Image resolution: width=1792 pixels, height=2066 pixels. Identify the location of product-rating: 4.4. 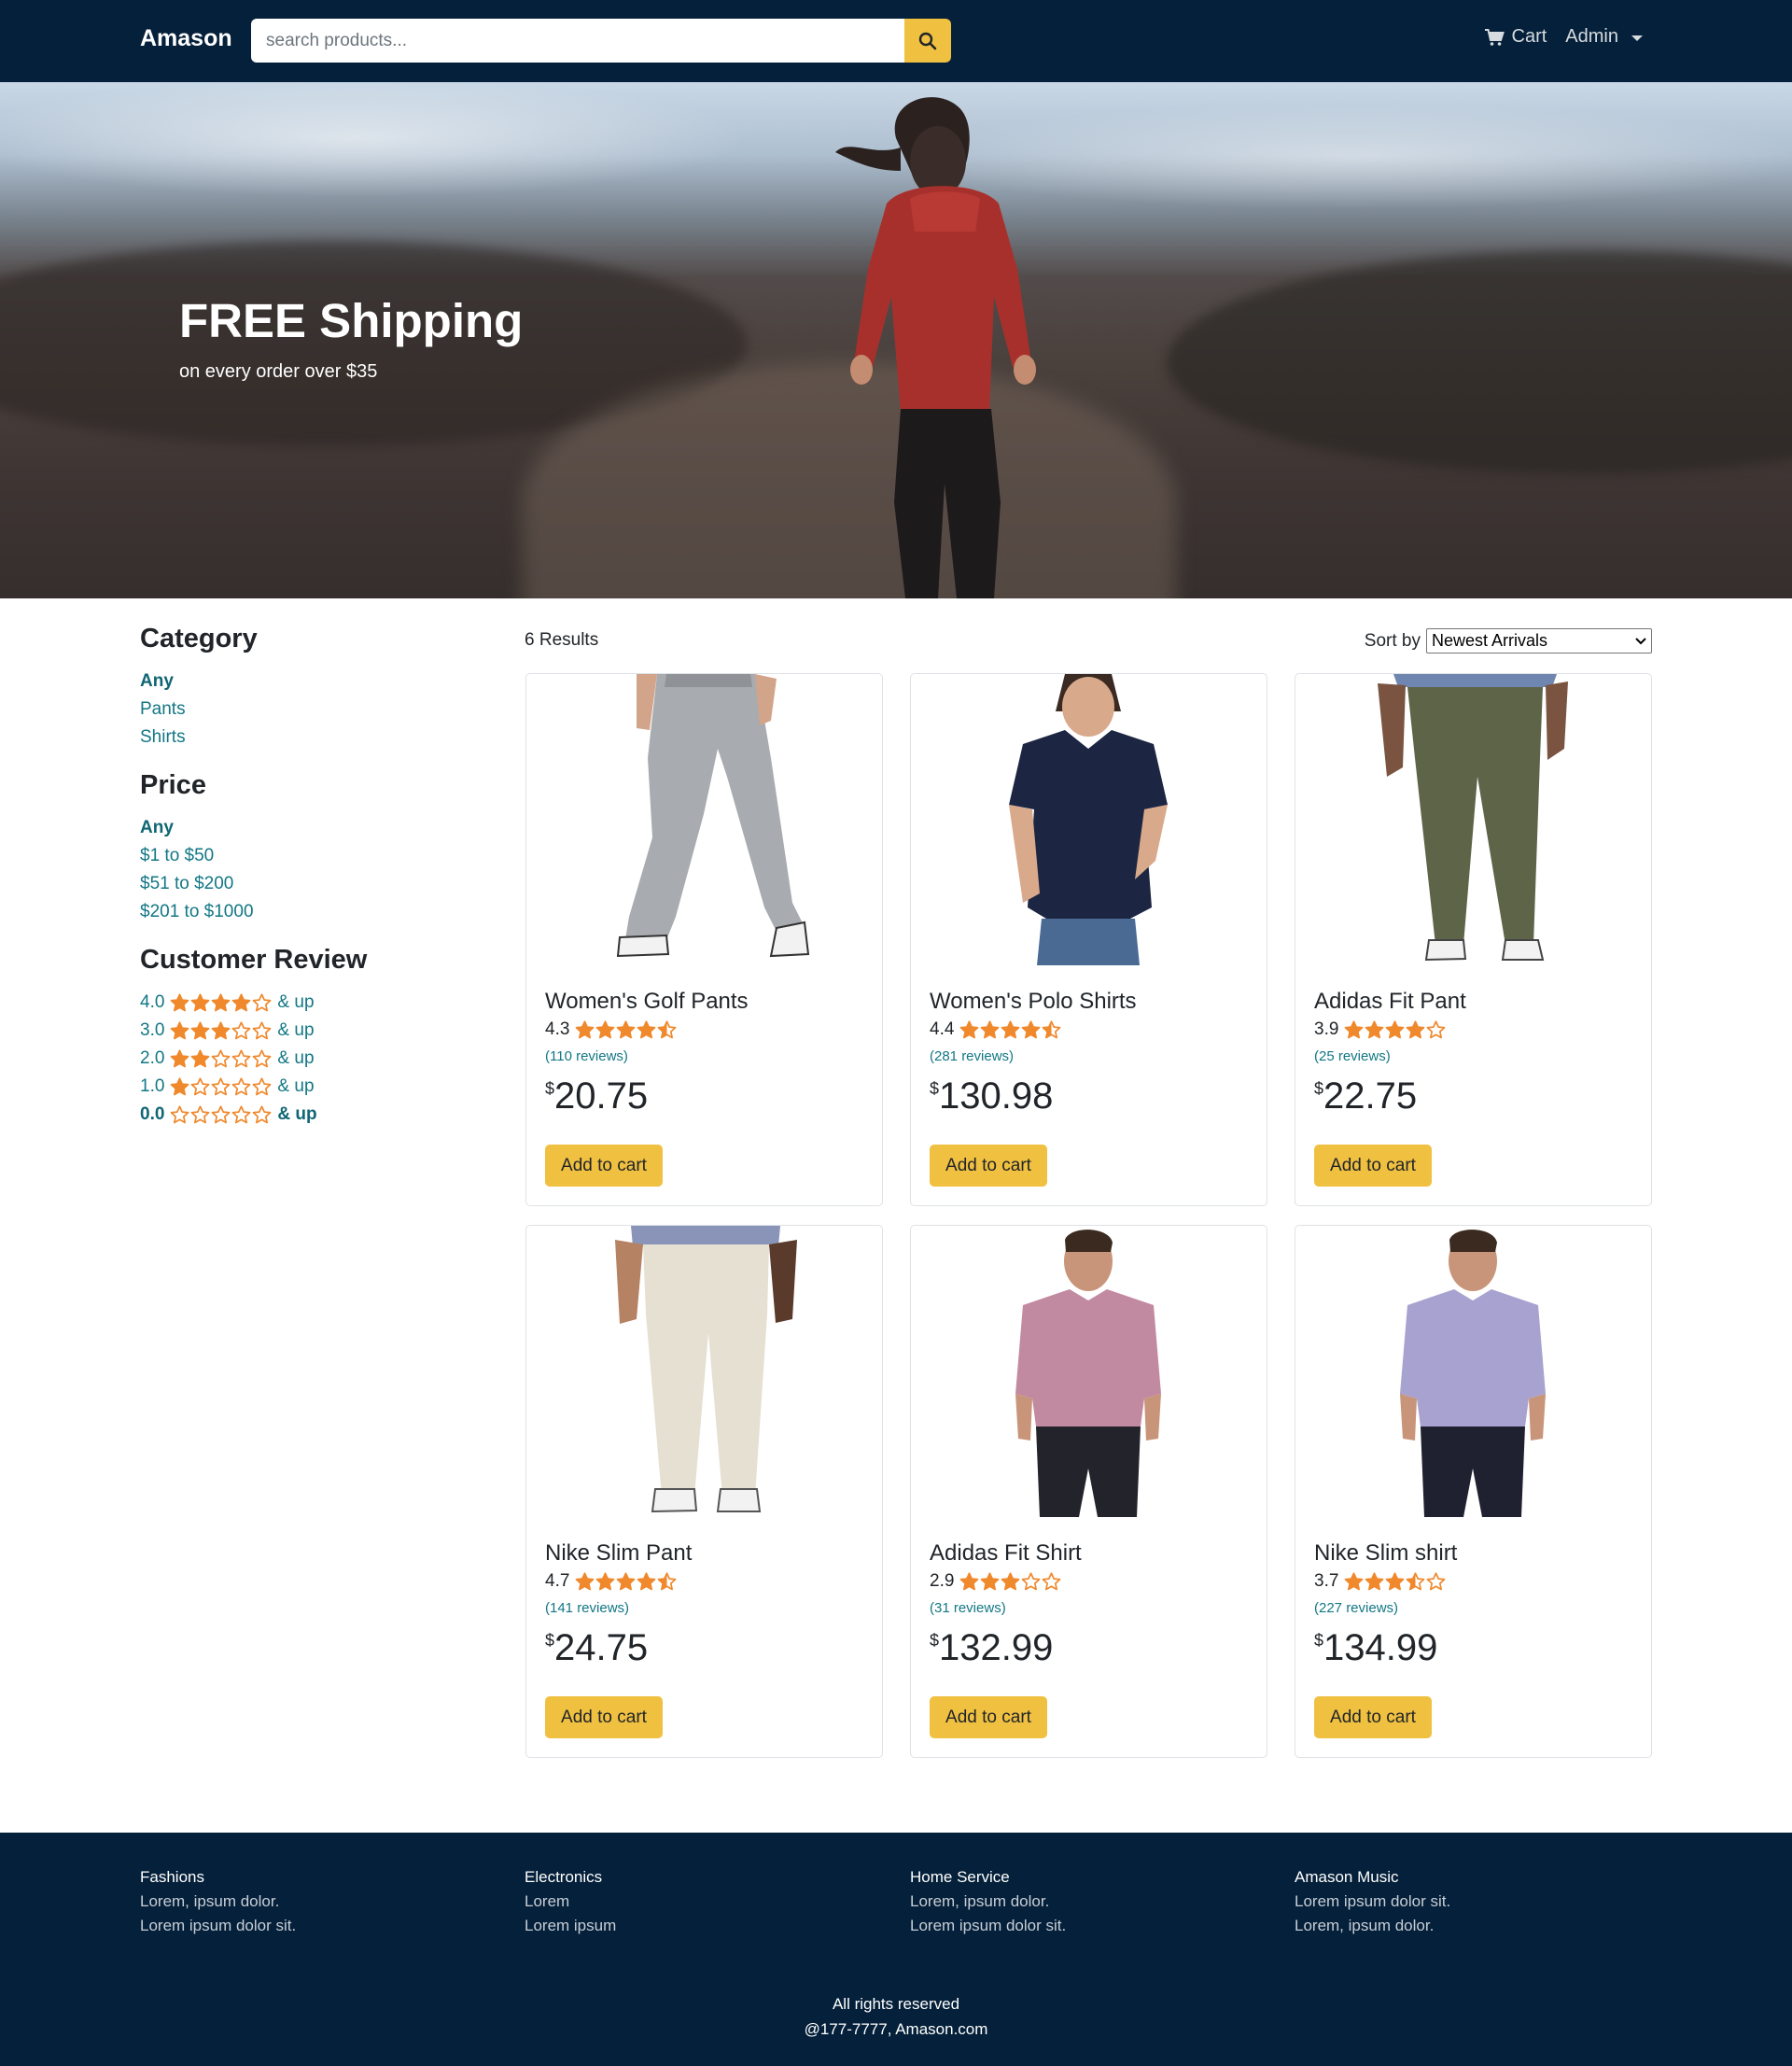
(995, 1029).